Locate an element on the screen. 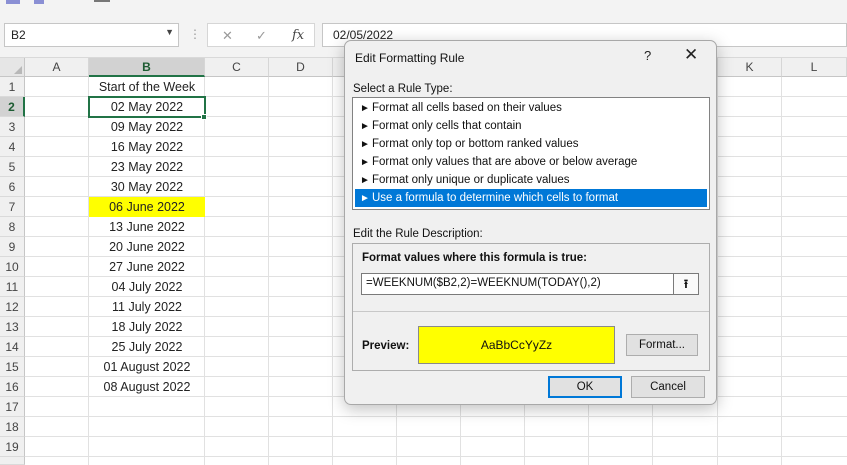 This screenshot has height=465, width=847. dialog-title: Edit Formatting Rule is located at coordinates (410, 58).